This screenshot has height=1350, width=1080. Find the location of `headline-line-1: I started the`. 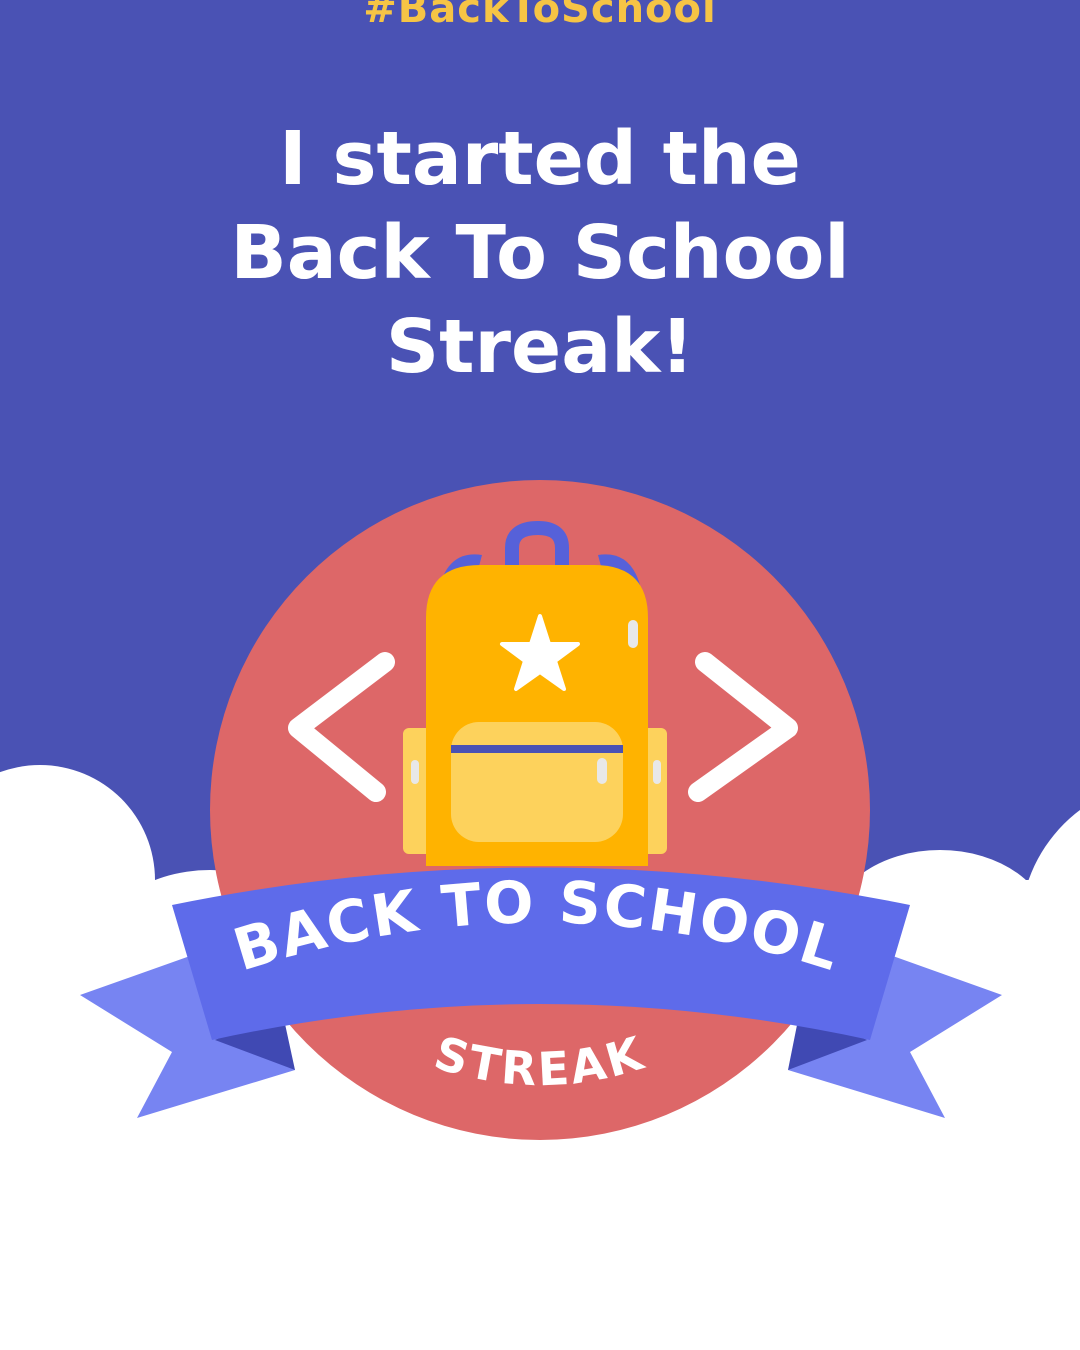

headline-line-1: I started the is located at coordinates (540, 159).